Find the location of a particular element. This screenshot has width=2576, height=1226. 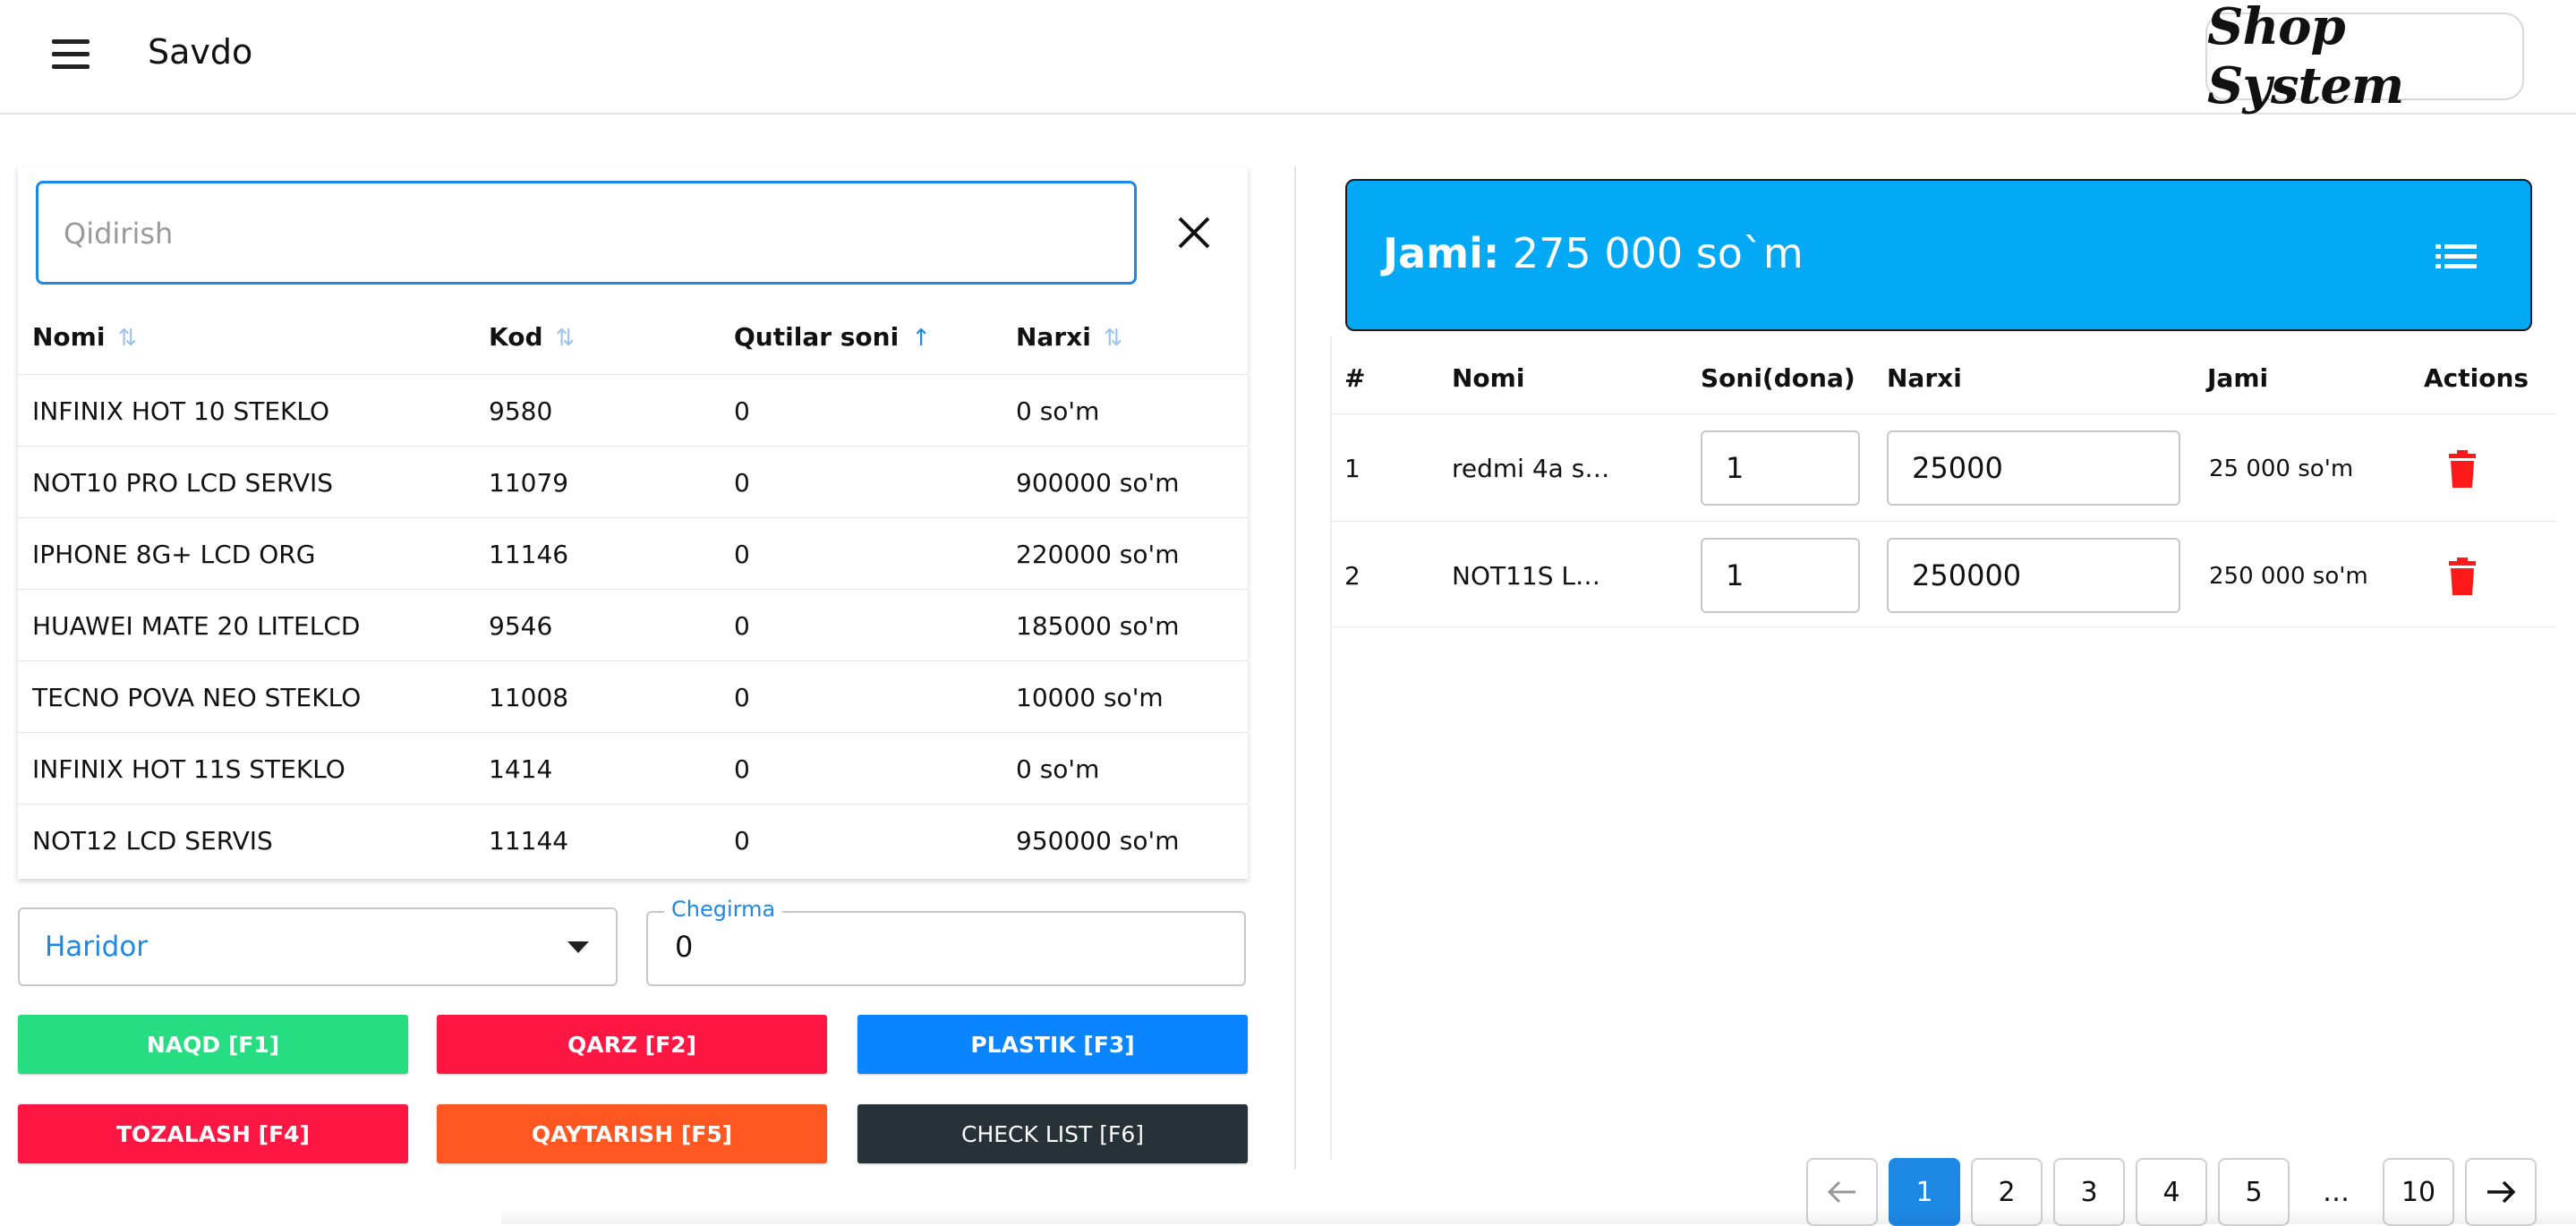

total-card: Jami: 275 000 so`m is located at coordinates (1938, 255).